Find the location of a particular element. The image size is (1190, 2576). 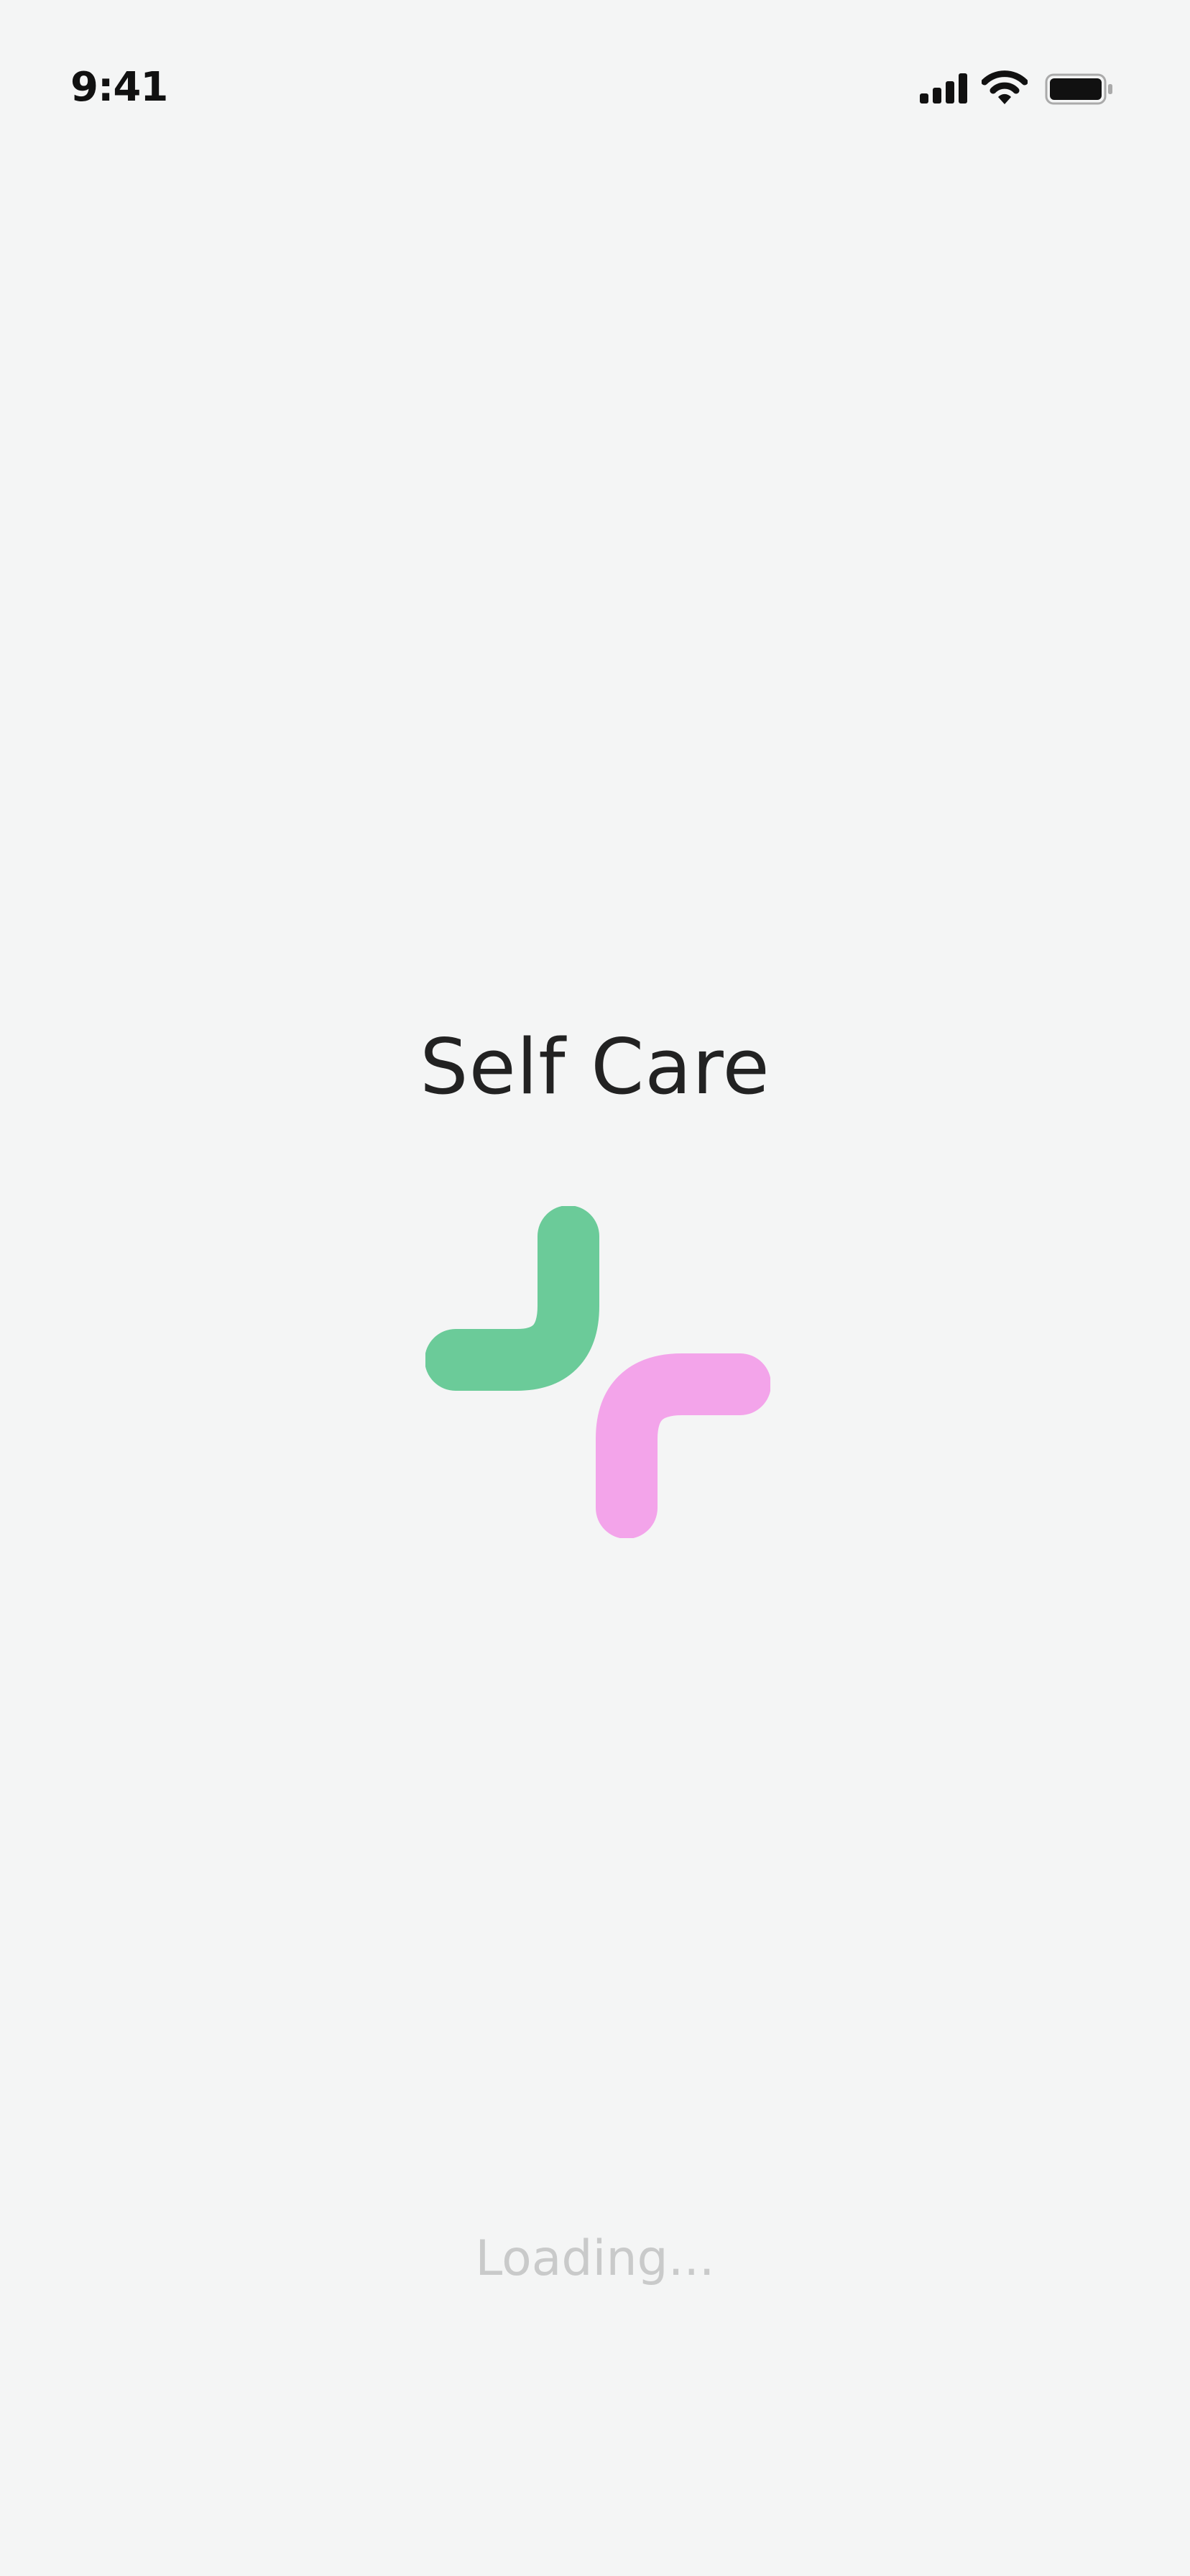

logo-pink-stroke is located at coordinates (683, 1445).